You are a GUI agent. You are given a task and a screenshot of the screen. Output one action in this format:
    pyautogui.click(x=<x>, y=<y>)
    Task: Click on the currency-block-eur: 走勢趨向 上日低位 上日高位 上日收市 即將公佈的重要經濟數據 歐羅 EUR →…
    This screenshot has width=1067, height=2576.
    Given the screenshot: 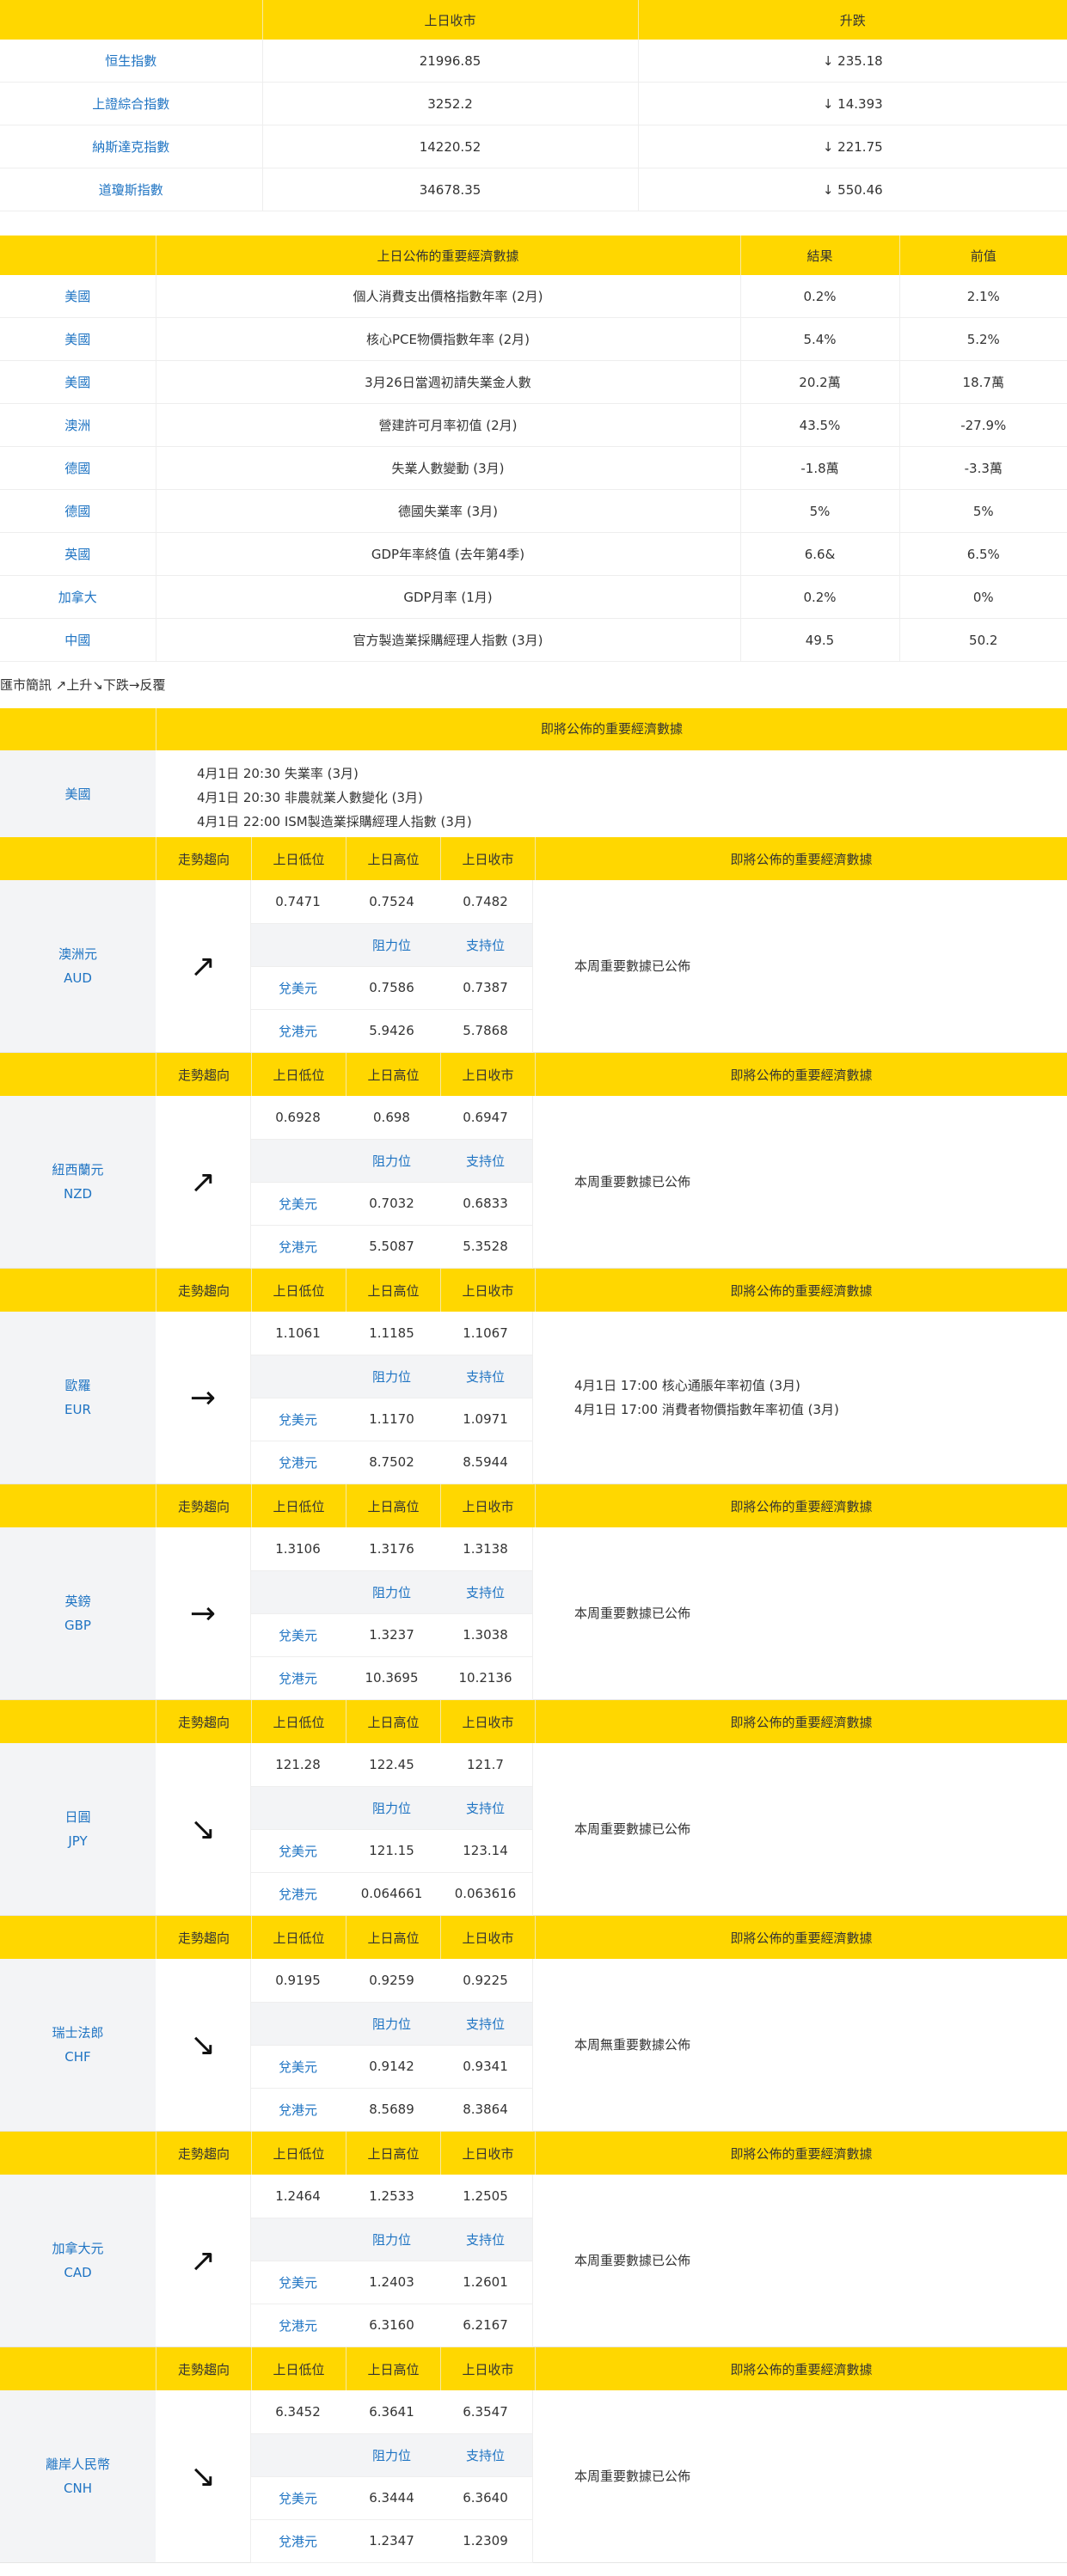 What is the action you would take?
    pyautogui.click(x=534, y=1376)
    